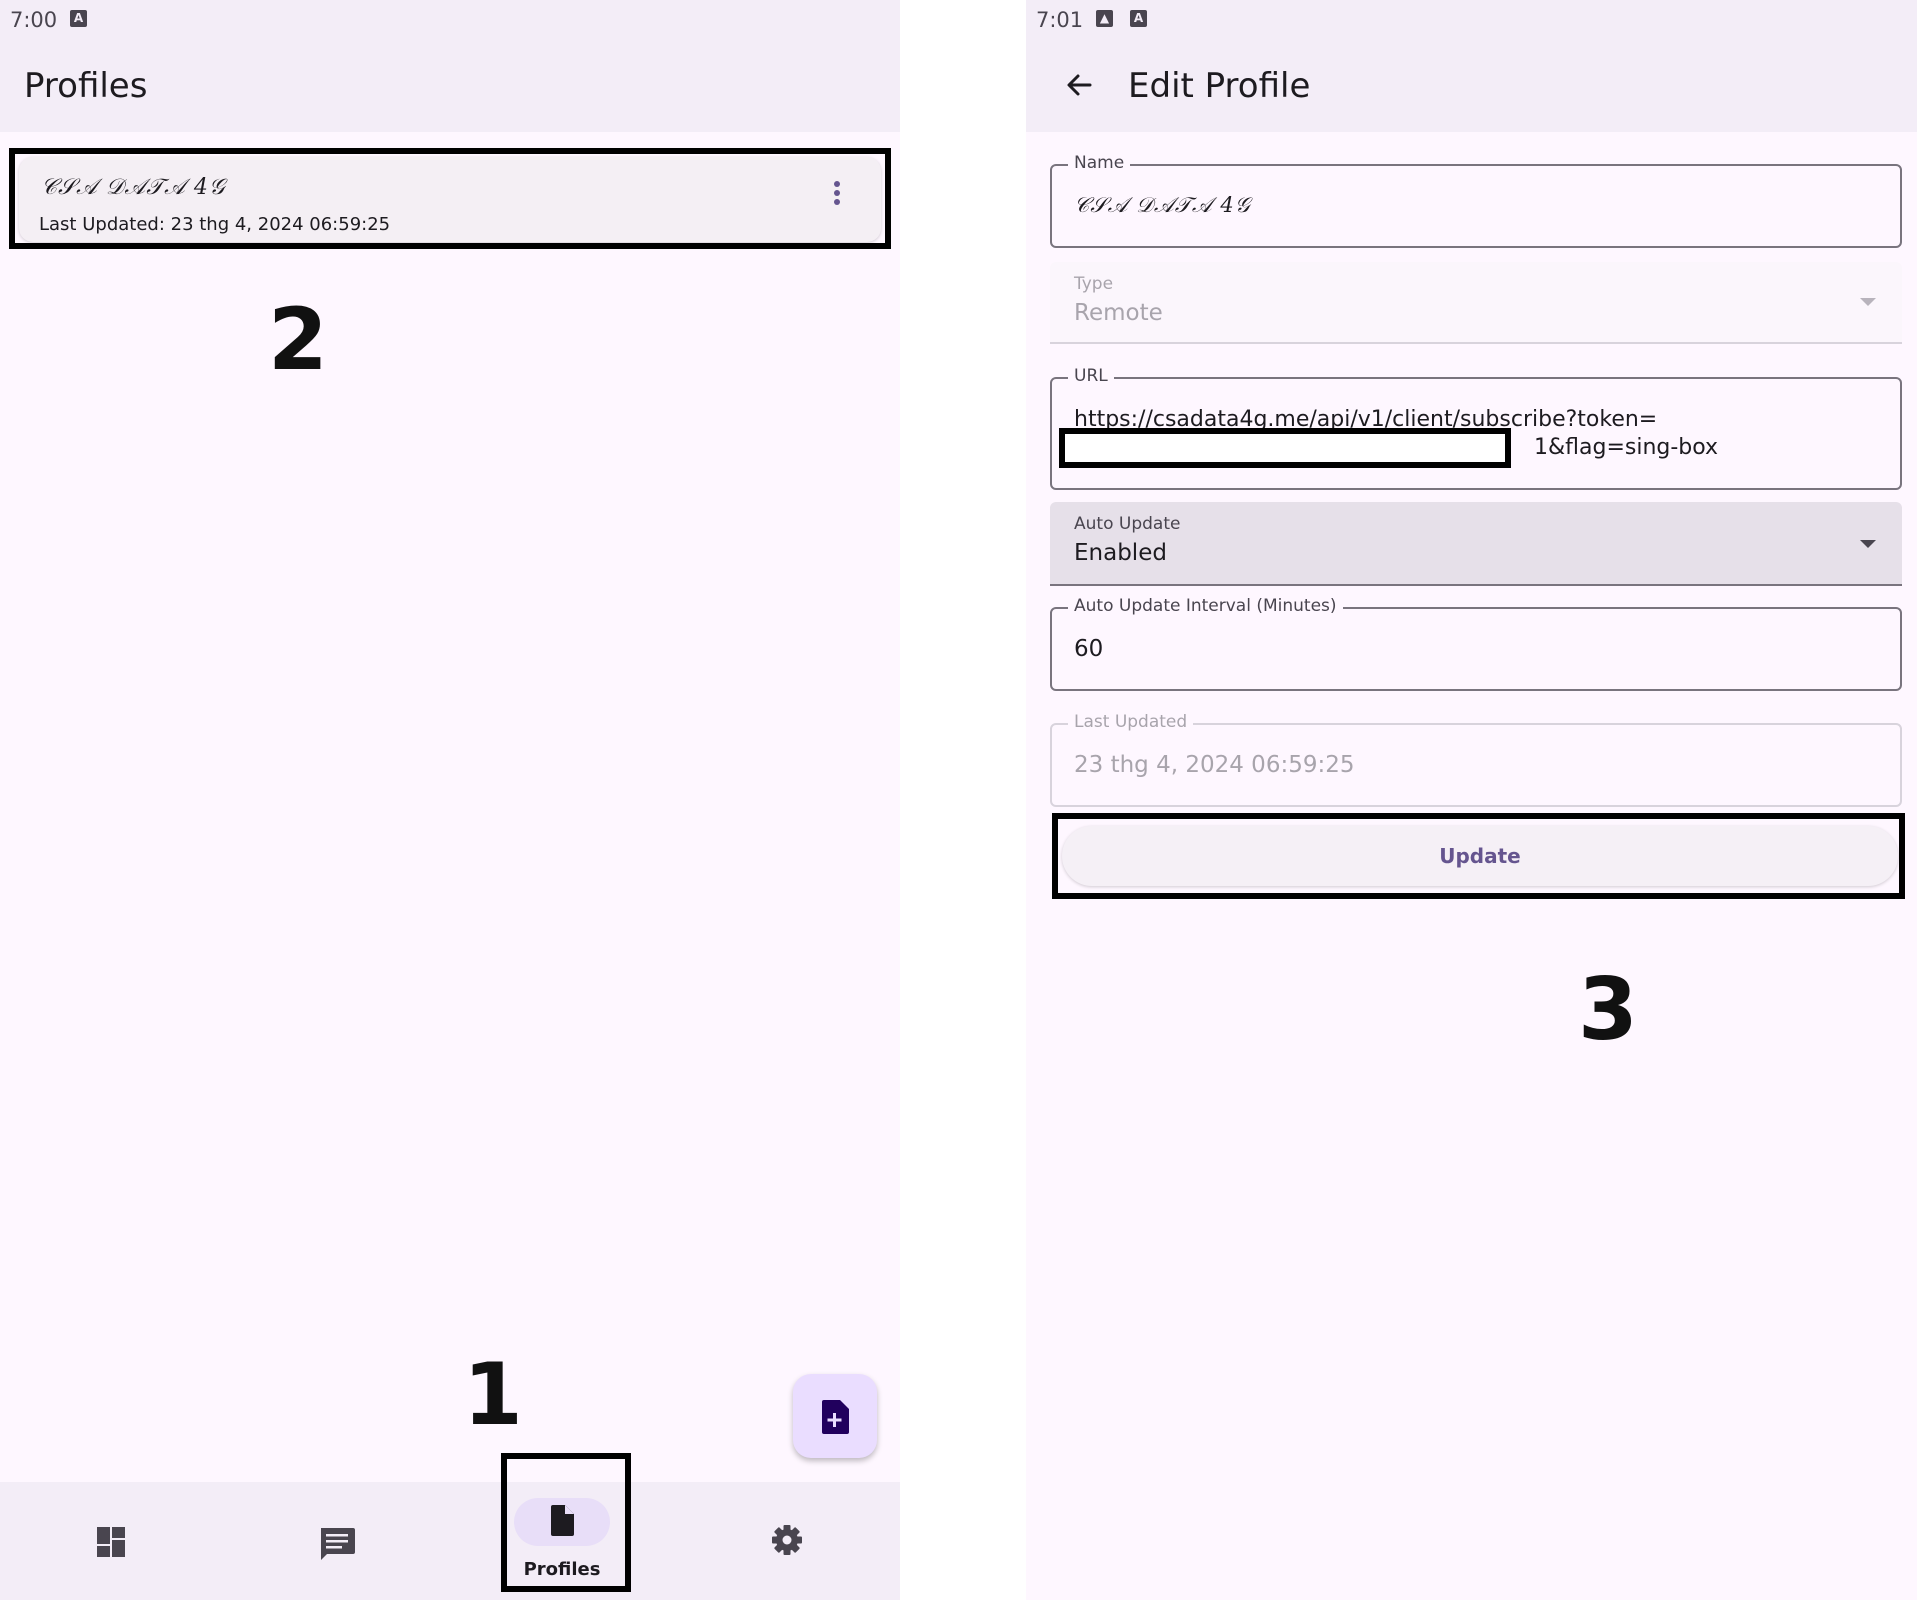 The width and height of the screenshot is (1917, 1600). What do you see at coordinates (1608, 1010) in the screenshot?
I see `annotation-number-3: 3` at bounding box center [1608, 1010].